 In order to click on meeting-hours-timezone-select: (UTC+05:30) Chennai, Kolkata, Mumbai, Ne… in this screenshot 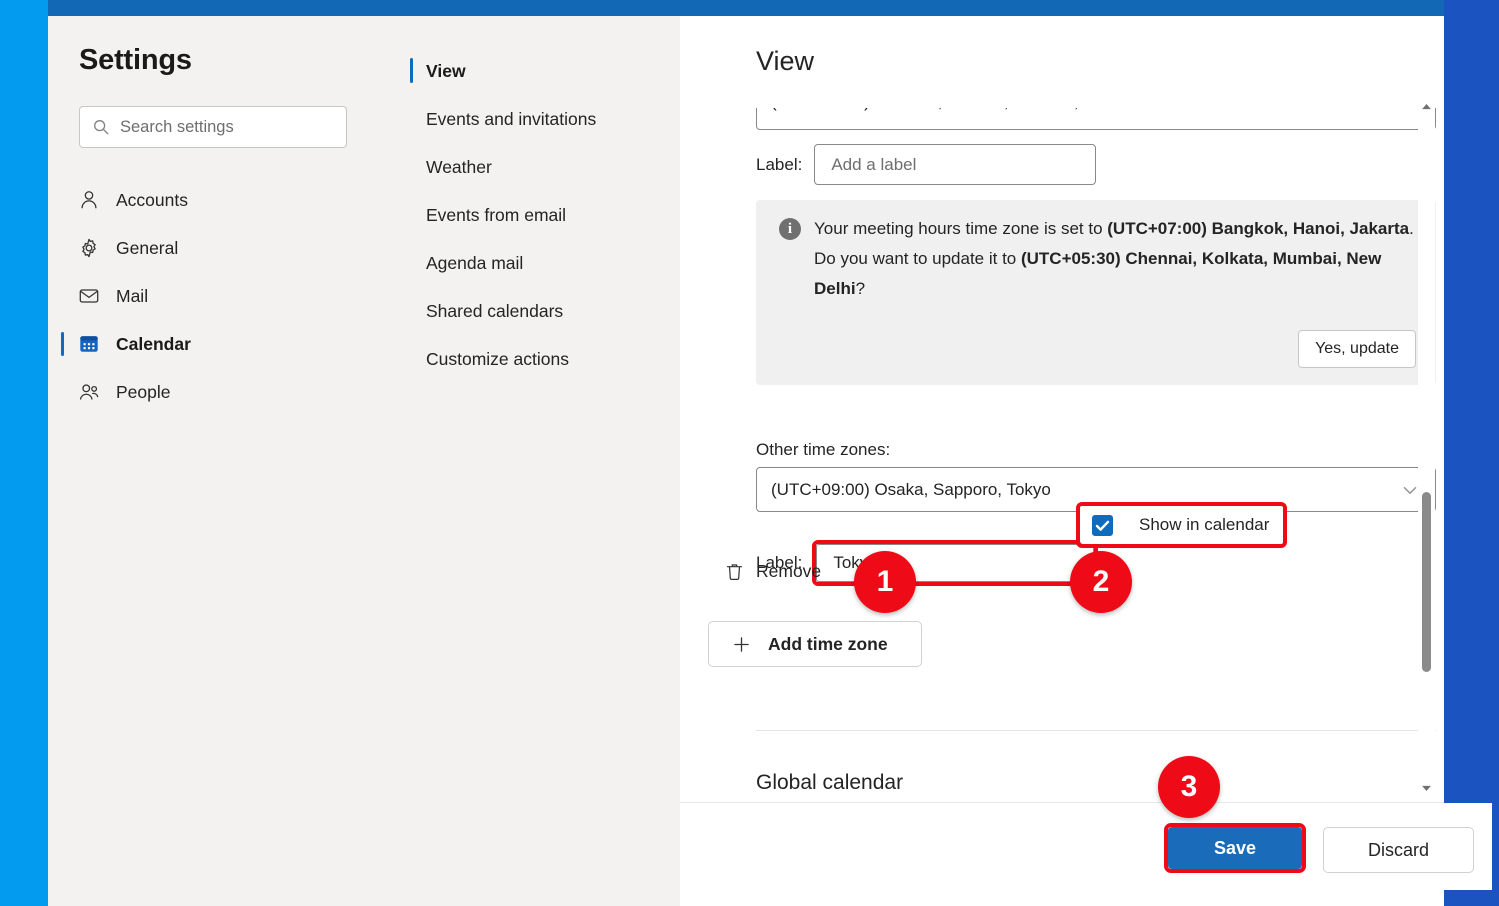, I will do `click(1096, 119)`.